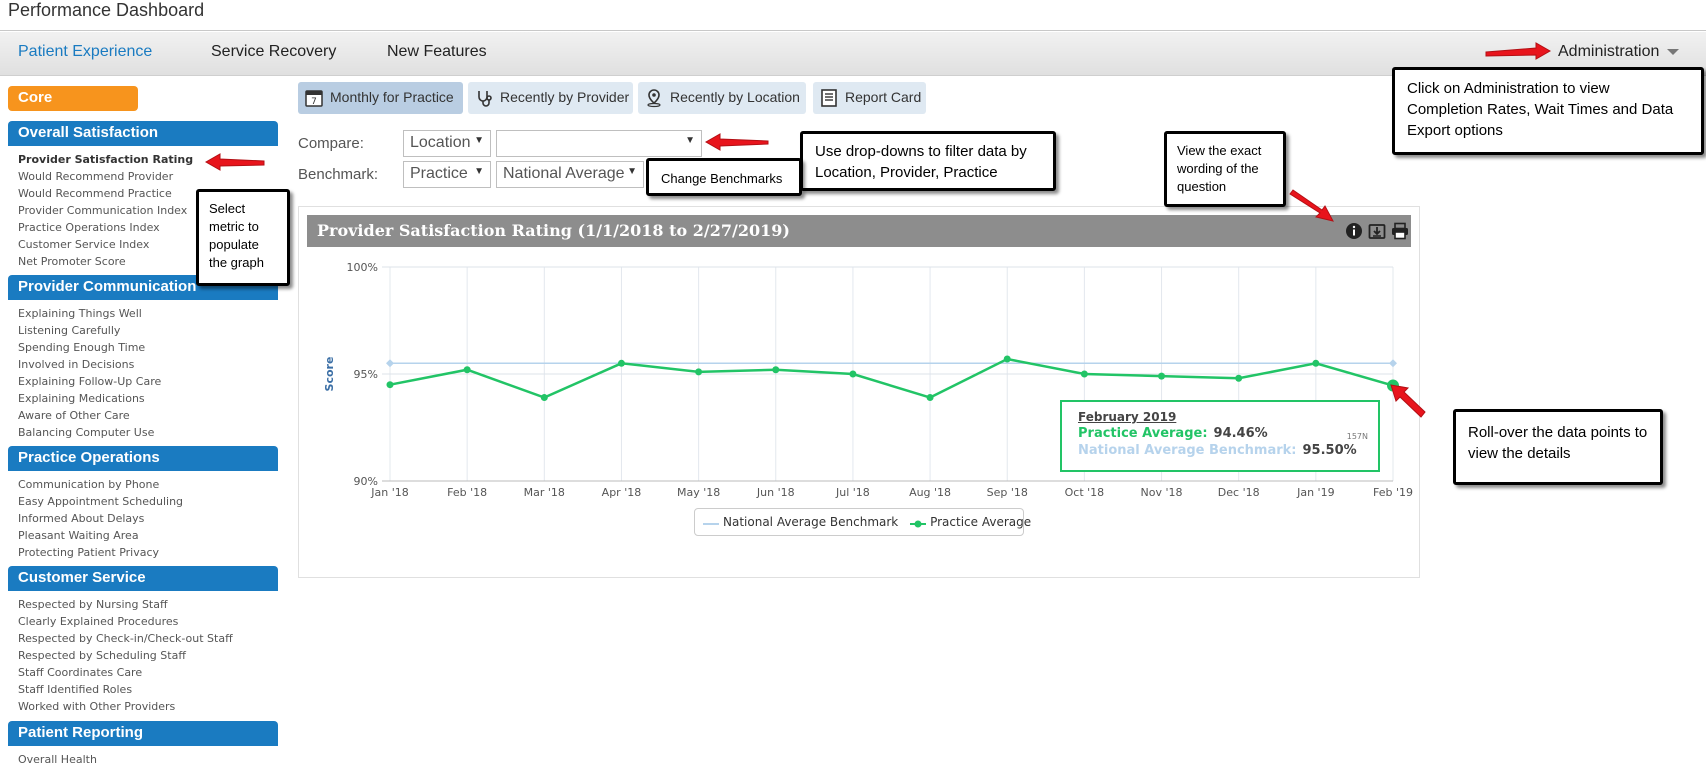  Describe the element at coordinates (234, 162) in the screenshot. I see `arrow-to-selected-metric-icon` at that location.